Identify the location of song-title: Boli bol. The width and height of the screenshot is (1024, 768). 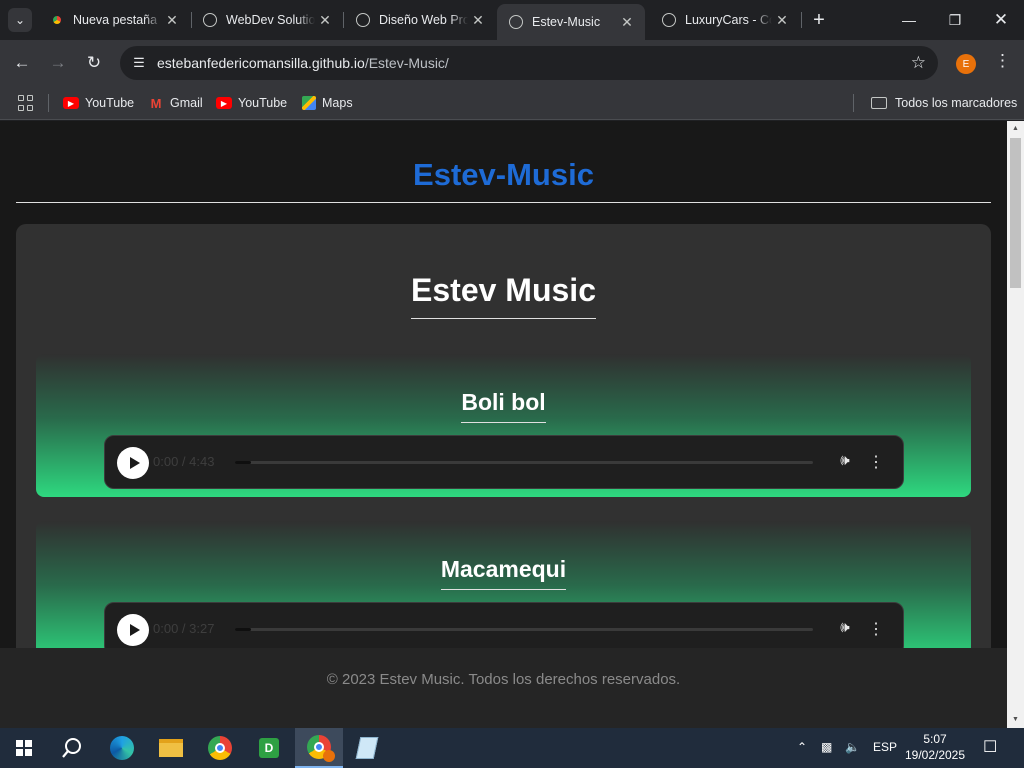
(503, 406).